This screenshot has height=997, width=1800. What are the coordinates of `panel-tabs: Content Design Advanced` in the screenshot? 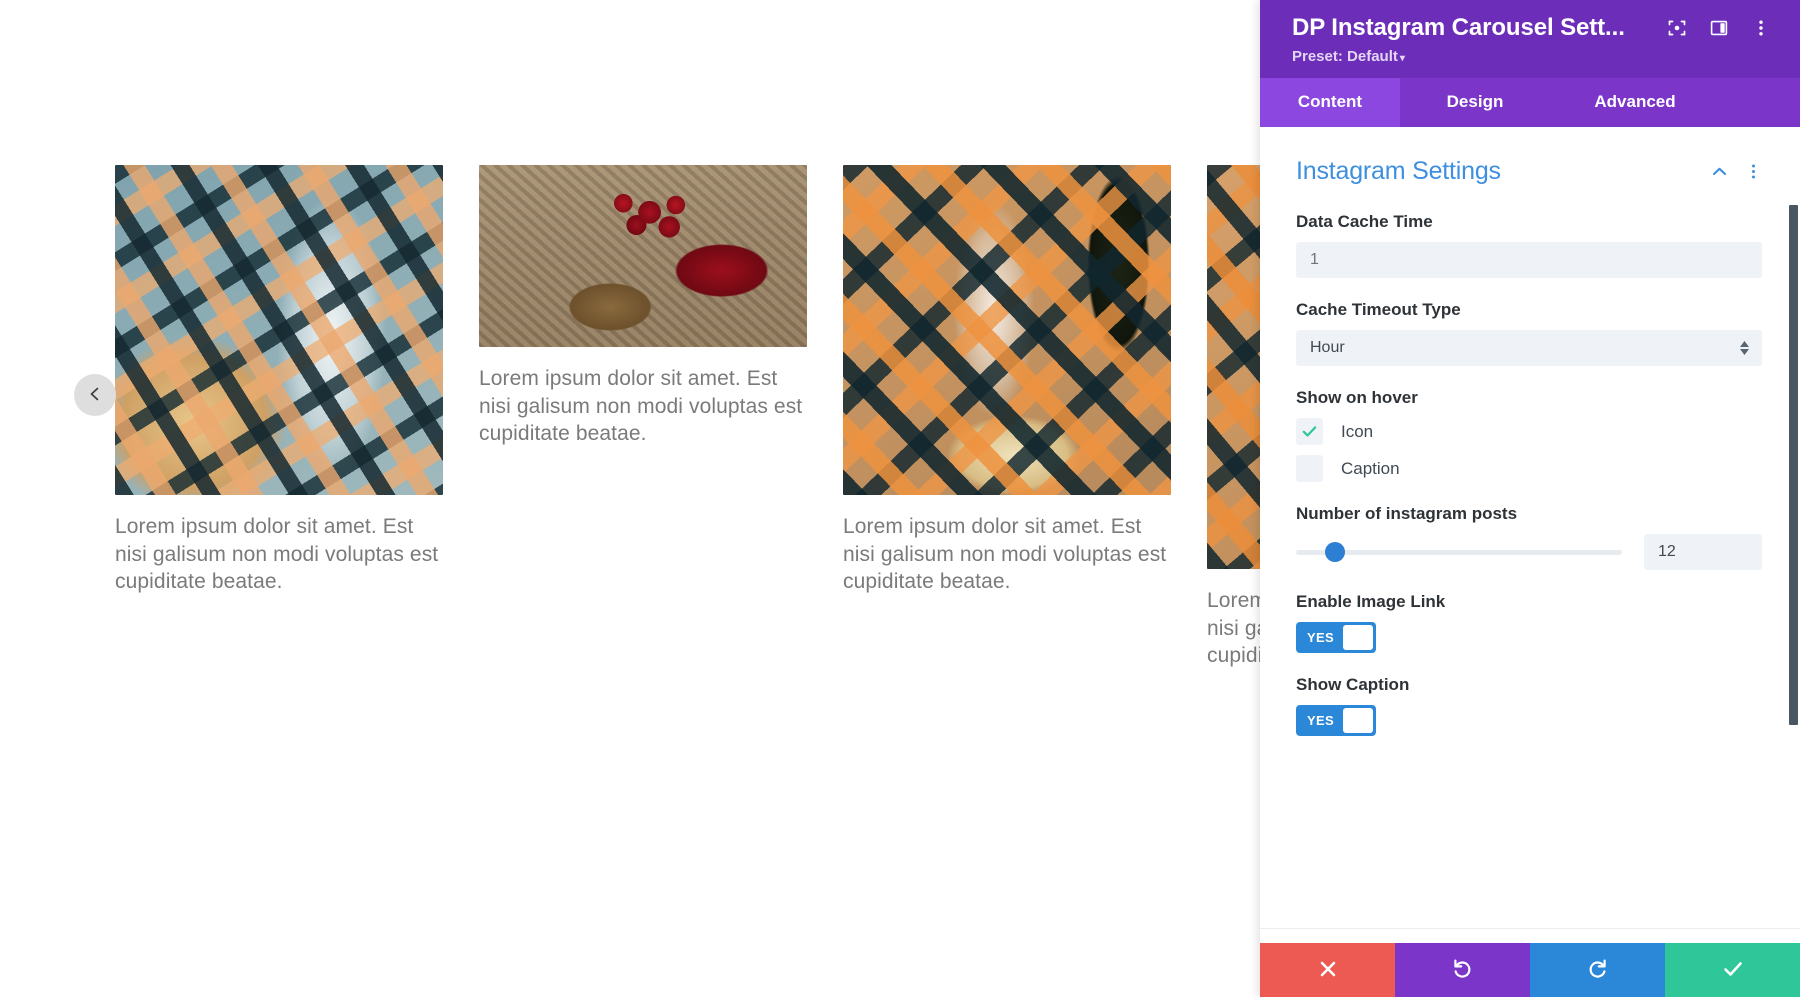 It's located at (1530, 102).